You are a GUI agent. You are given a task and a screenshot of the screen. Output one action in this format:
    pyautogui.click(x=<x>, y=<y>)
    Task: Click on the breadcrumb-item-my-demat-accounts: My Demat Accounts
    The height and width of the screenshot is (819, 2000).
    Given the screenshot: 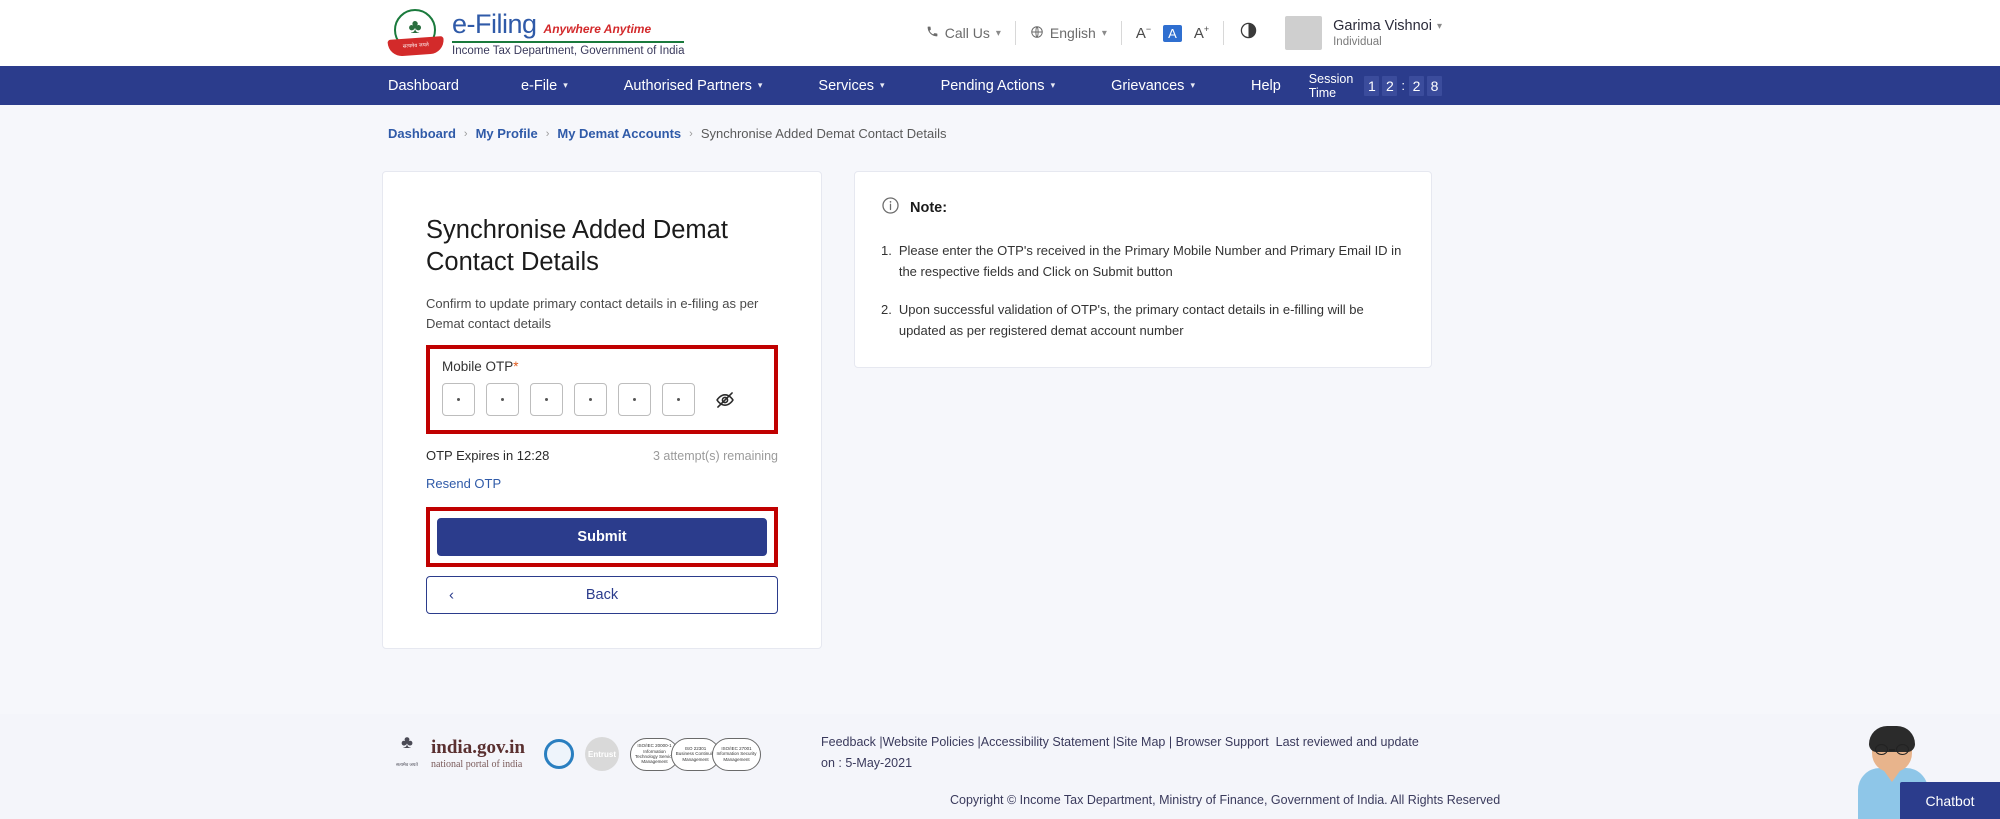 What is the action you would take?
    pyautogui.click(x=619, y=133)
    